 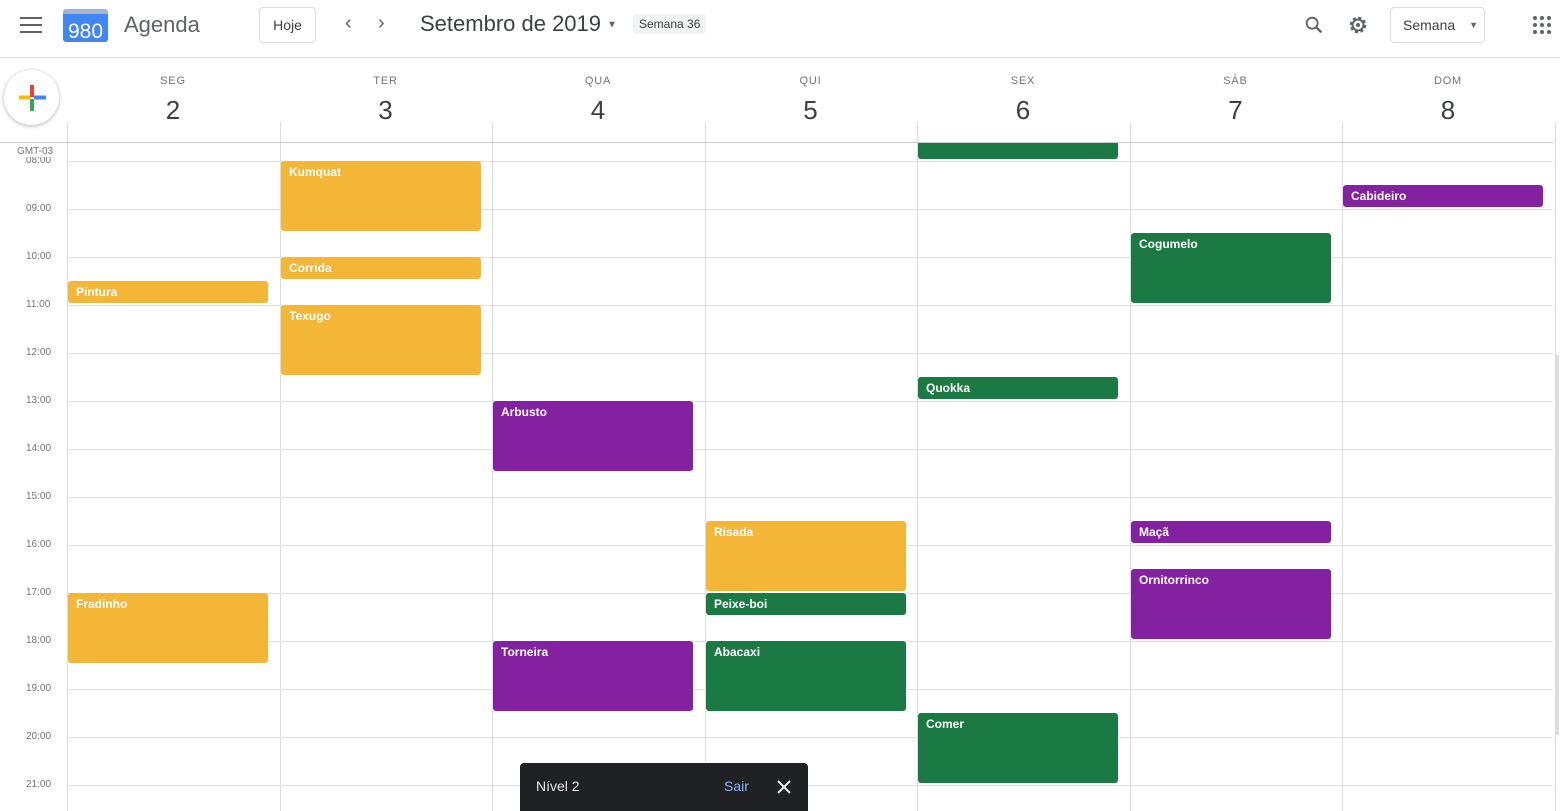 I want to click on main-menu-icon, so click(x=31, y=25).